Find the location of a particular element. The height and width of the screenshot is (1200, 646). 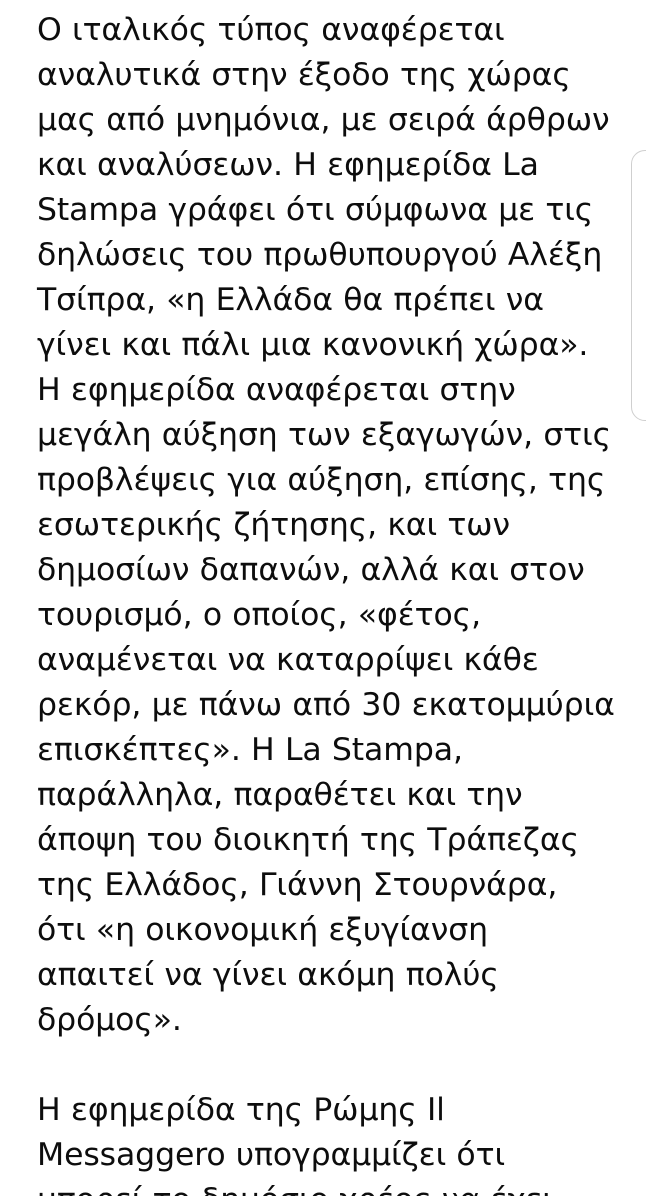

scroll-panel-edge is located at coordinates (638, 285).